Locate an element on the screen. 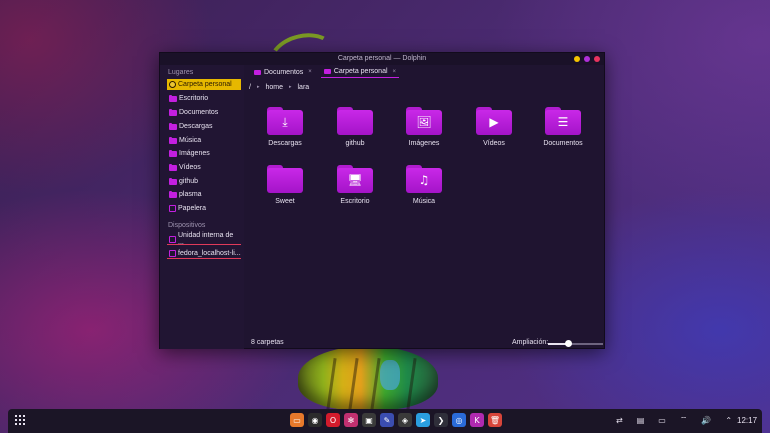 This screenshot has height=433, width=770. folder-label: Documentos is located at coordinates (563, 143).